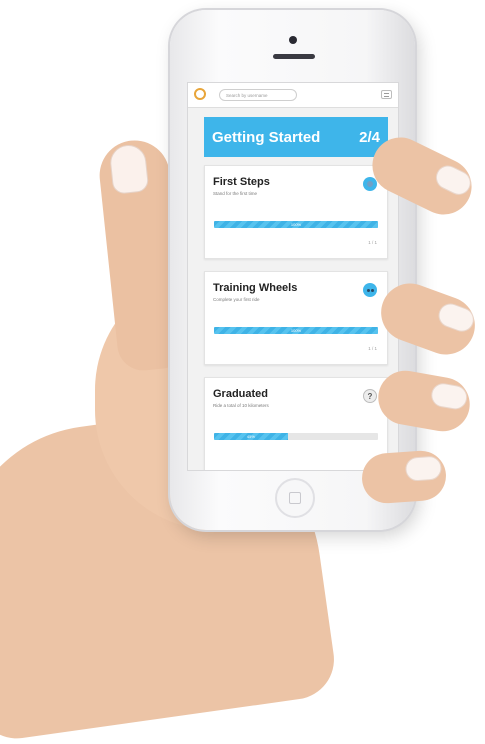 Image resolution: width=485 pixels, height=744 pixels. I want to click on section-header: Getting Started 2/4, so click(296, 137).